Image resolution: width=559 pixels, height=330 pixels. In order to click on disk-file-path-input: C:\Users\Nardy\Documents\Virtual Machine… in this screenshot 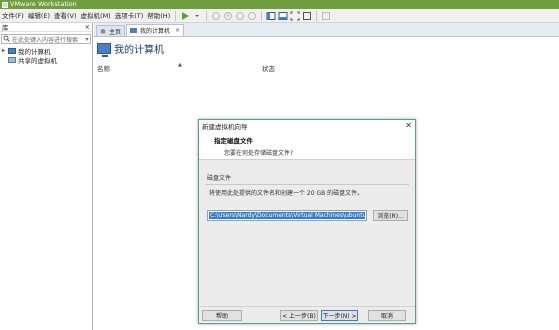, I will do `click(287, 215)`.